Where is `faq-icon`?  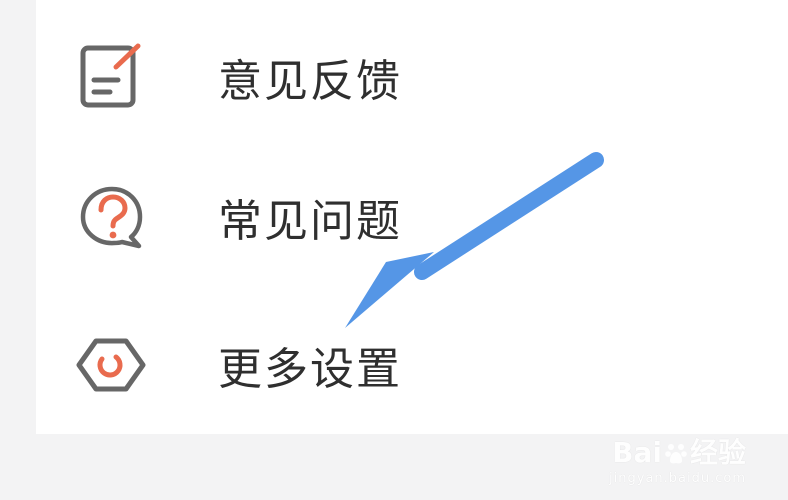
faq-icon is located at coordinates (111, 217).